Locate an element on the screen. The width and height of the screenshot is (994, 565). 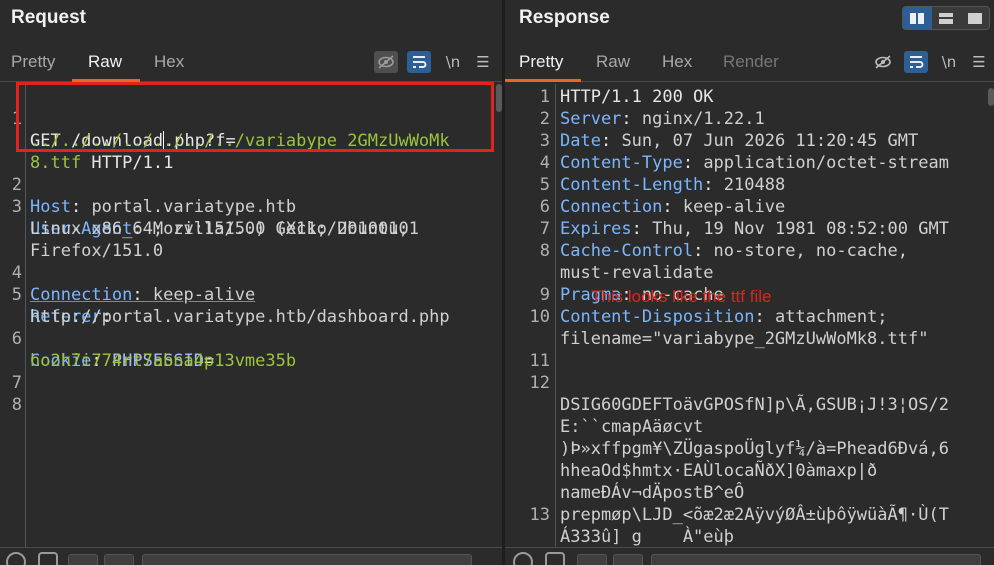
response-tabs: Pretty Raw Hex Render \n ☰ is located at coordinates (749, 63).